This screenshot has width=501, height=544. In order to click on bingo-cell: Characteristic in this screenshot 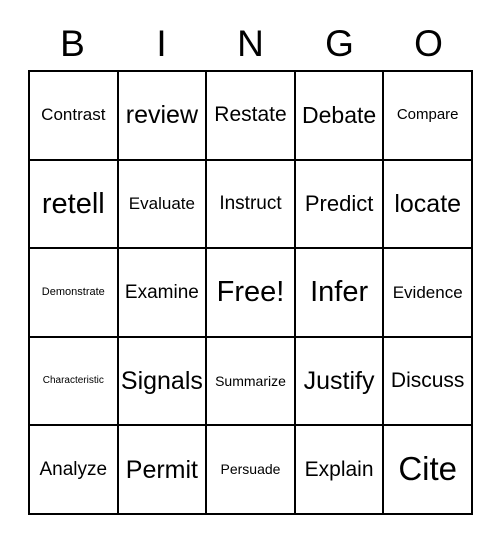, I will do `click(74, 382)`.